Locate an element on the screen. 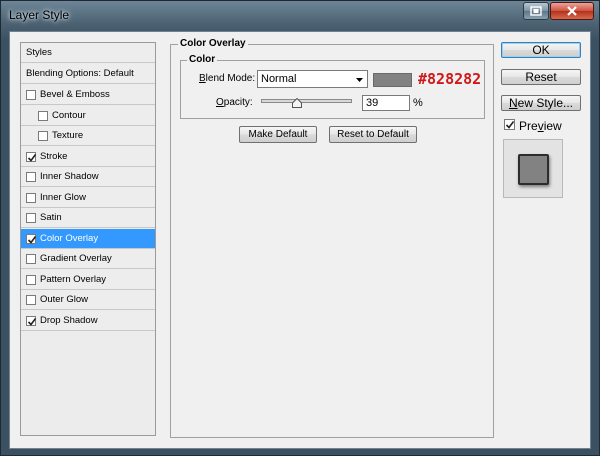 The width and height of the screenshot is (600, 456). sidebar-item-satin: Satin is located at coordinates (88, 218).